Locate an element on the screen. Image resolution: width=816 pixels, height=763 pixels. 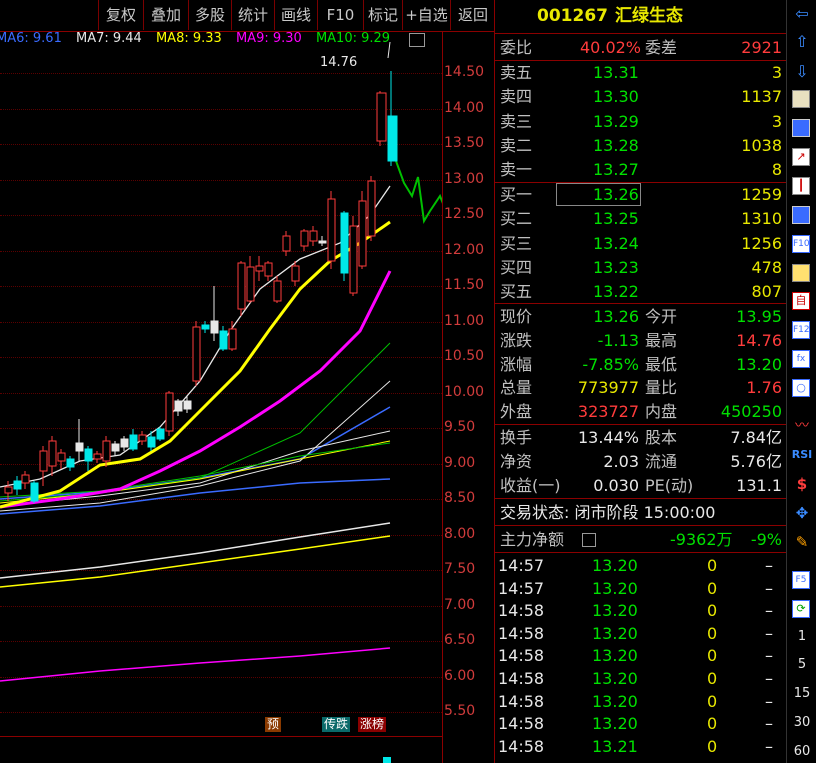
asks-volume: 1137 is located at coordinates (761, 97).